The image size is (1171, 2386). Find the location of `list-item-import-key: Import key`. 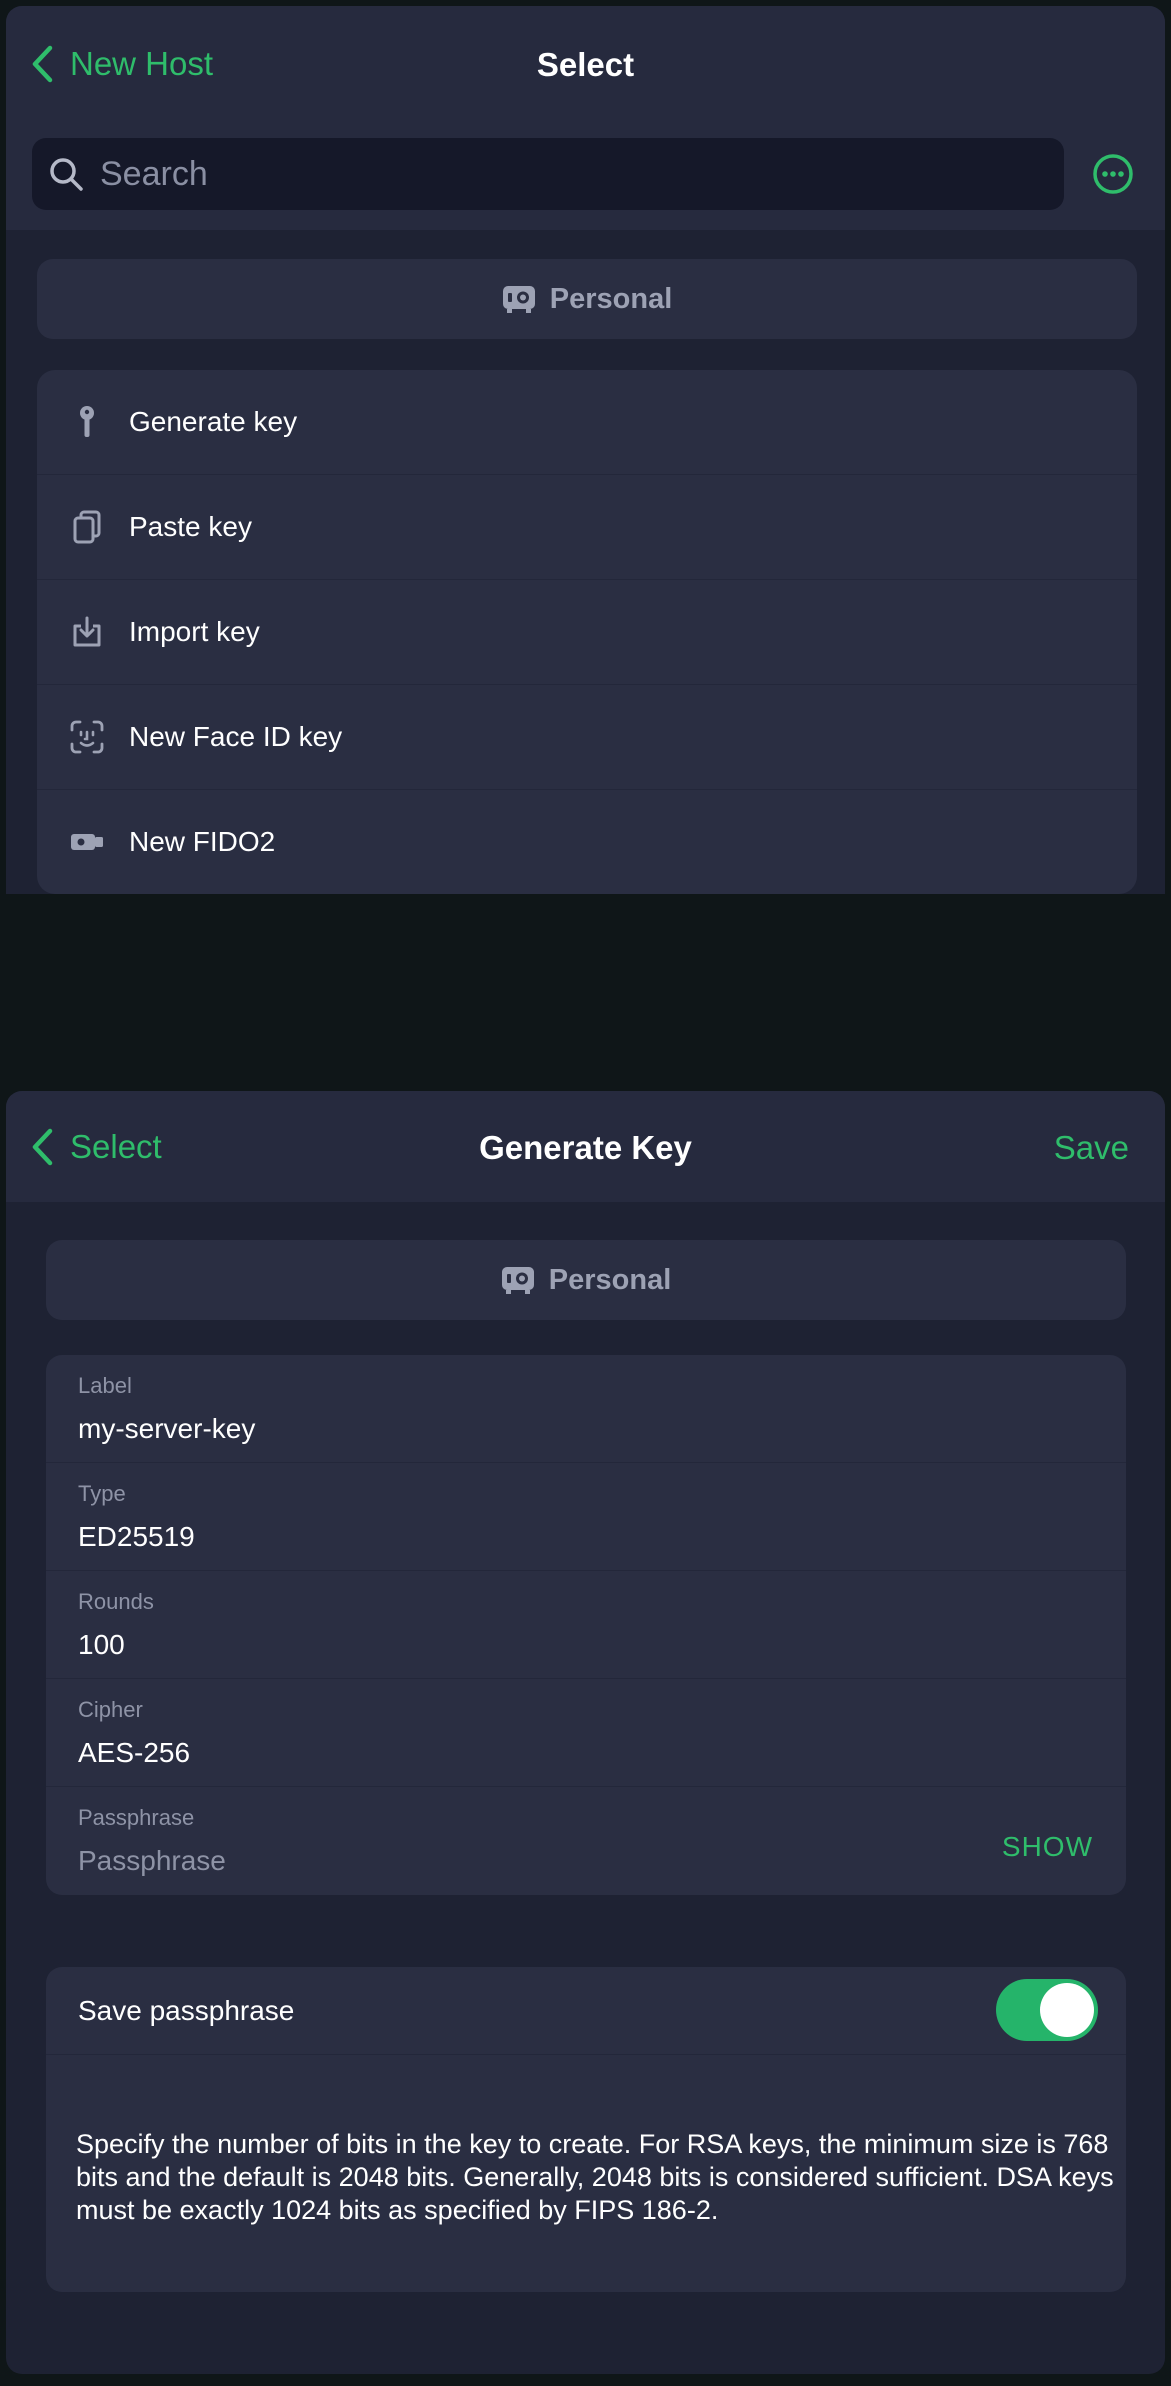

list-item-import-key: Import key is located at coordinates (587, 632).